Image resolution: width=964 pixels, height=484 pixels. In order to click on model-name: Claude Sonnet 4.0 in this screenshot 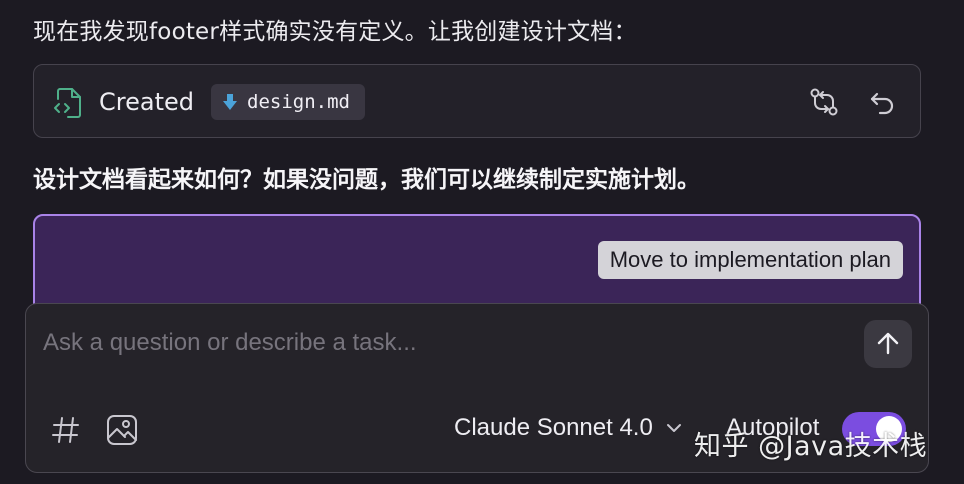, I will do `click(553, 427)`.